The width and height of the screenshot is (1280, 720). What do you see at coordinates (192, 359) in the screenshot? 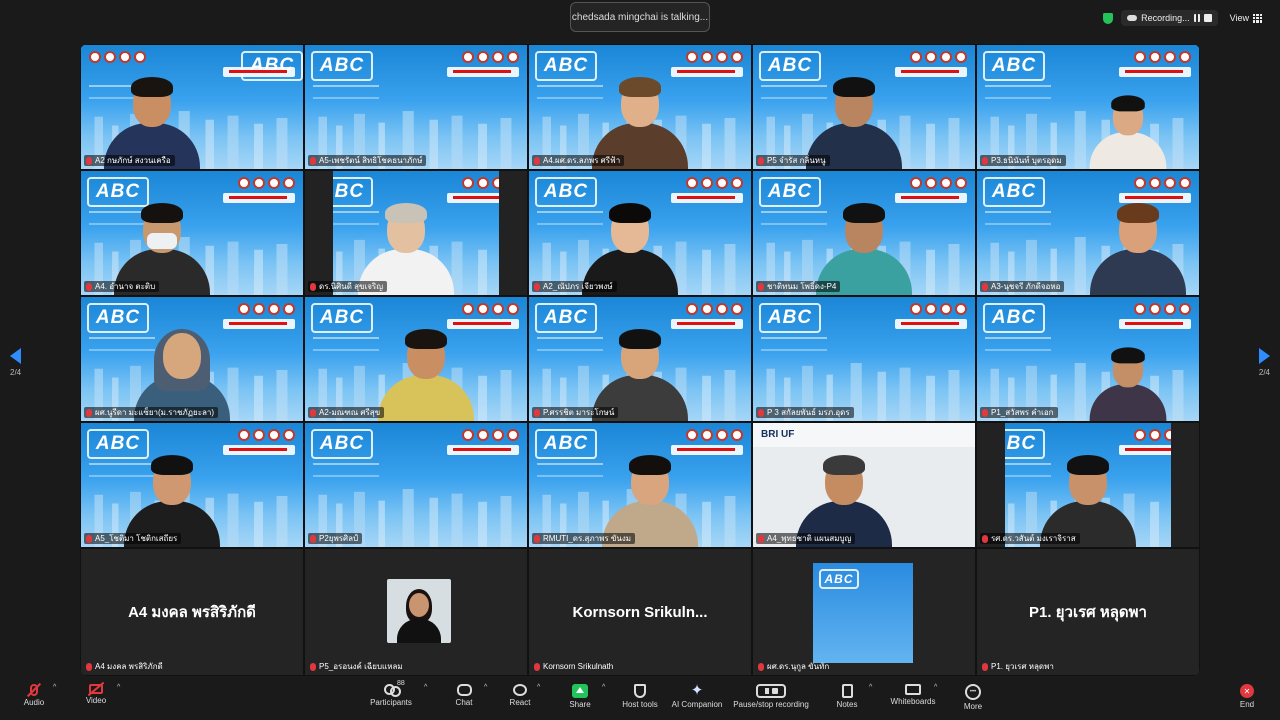
I see `participant-video-tile: ABC ผศ.นูรีดา มะแซ็ยา(ม.ราชภัฏยะลา)` at bounding box center [192, 359].